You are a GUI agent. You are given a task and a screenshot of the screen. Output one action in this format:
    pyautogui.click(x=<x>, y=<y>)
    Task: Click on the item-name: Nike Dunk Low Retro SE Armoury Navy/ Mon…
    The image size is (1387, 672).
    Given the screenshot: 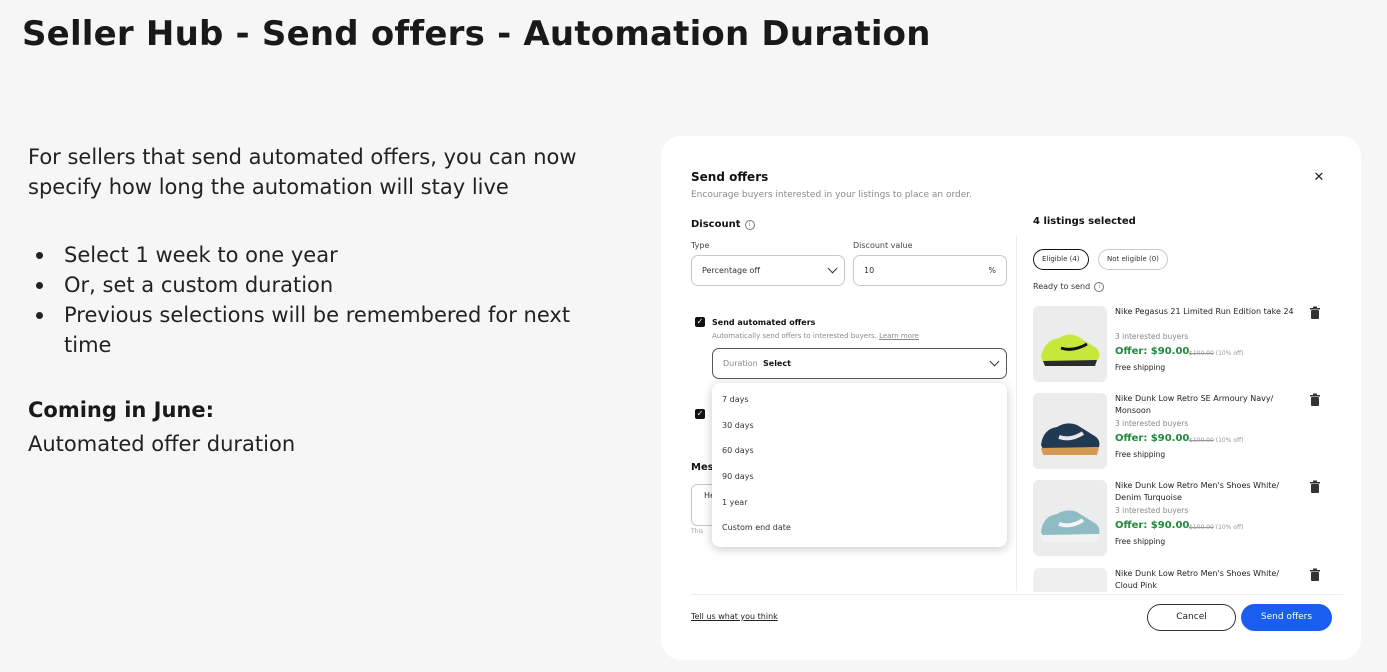 What is the action you would take?
    pyautogui.click(x=1194, y=404)
    